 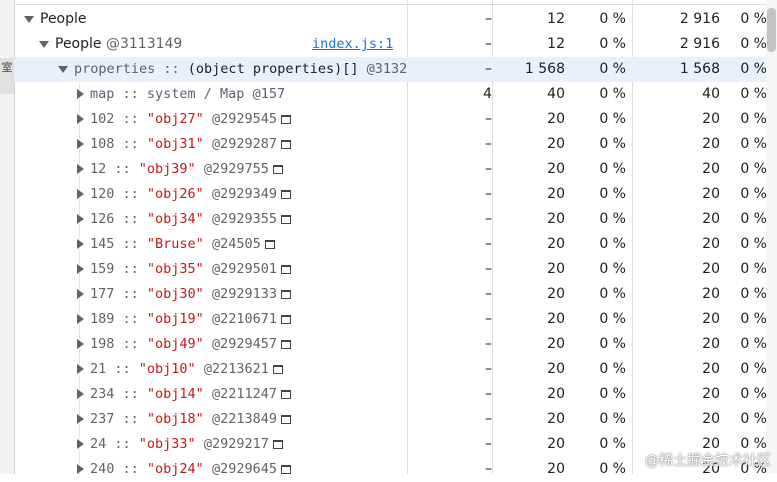 What do you see at coordinates (98, 369) in the screenshot?
I see `property-key: 21` at bounding box center [98, 369].